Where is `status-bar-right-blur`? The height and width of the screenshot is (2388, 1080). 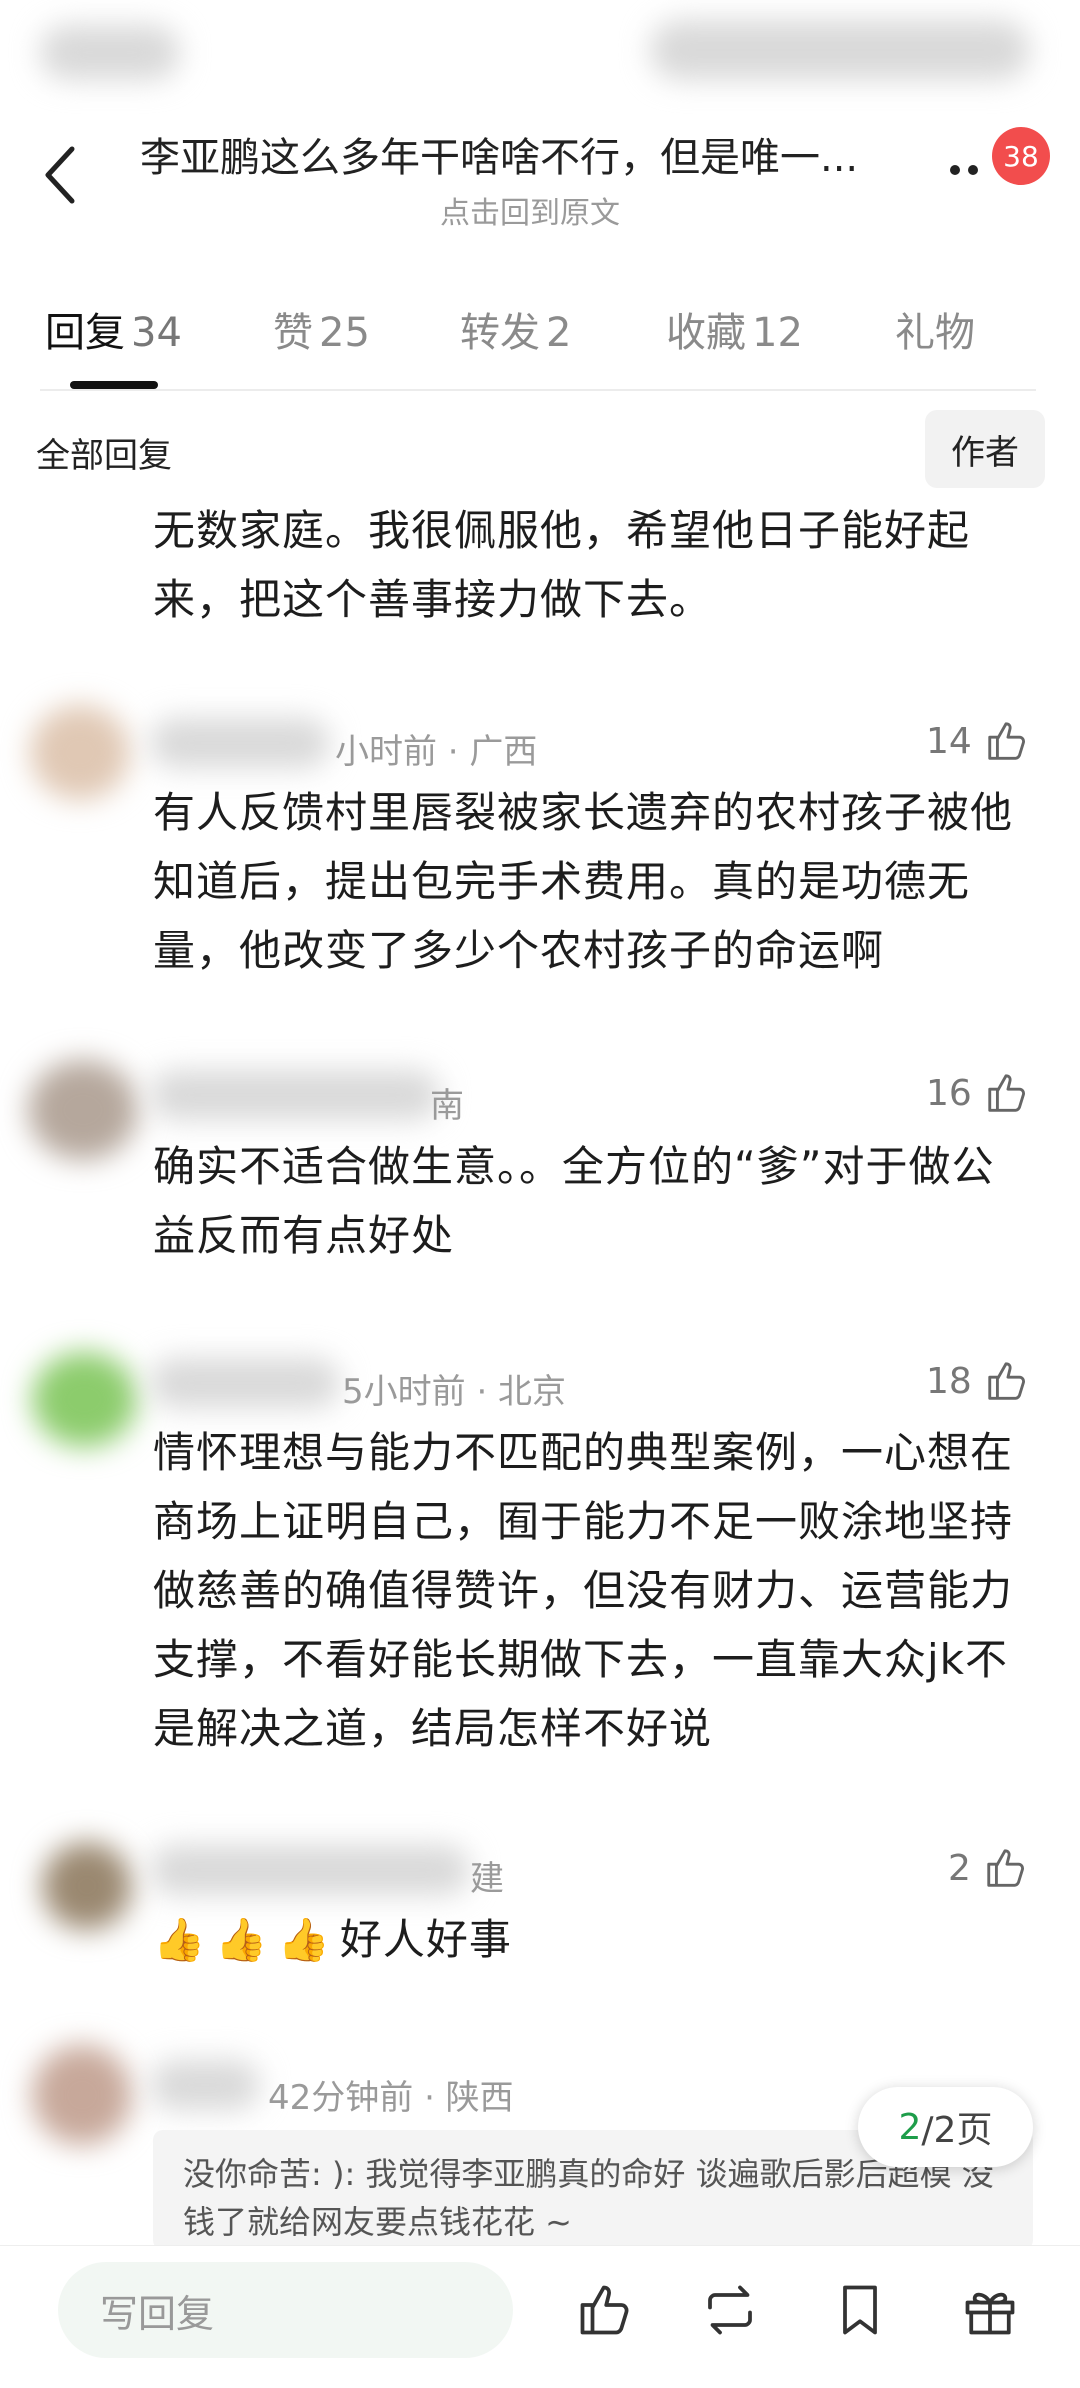 status-bar-right-blur is located at coordinates (840, 50).